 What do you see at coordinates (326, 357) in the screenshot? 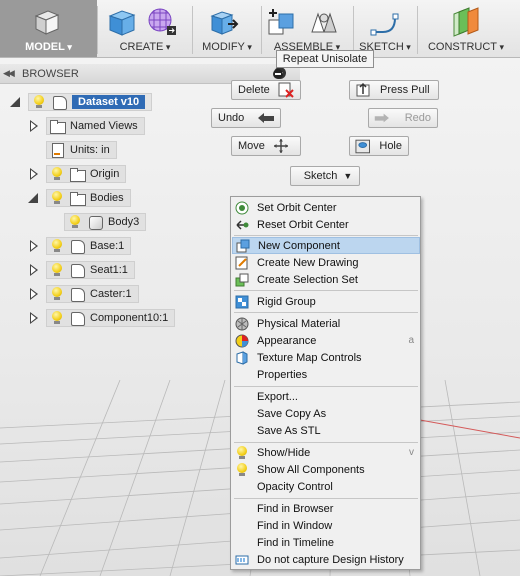
I see `menu-item-texture-map-controls: Texture Map Controls` at bounding box center [326, 357].